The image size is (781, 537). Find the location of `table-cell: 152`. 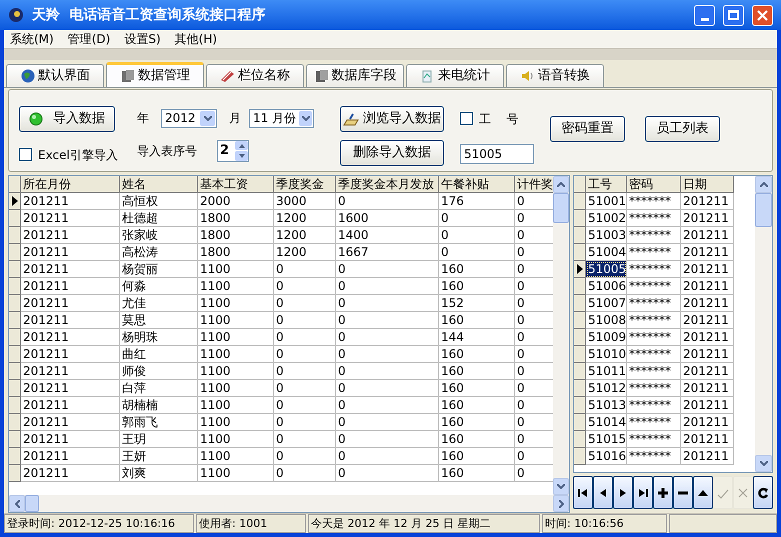

table-cell: 152 is located at coordinates (477, 303).